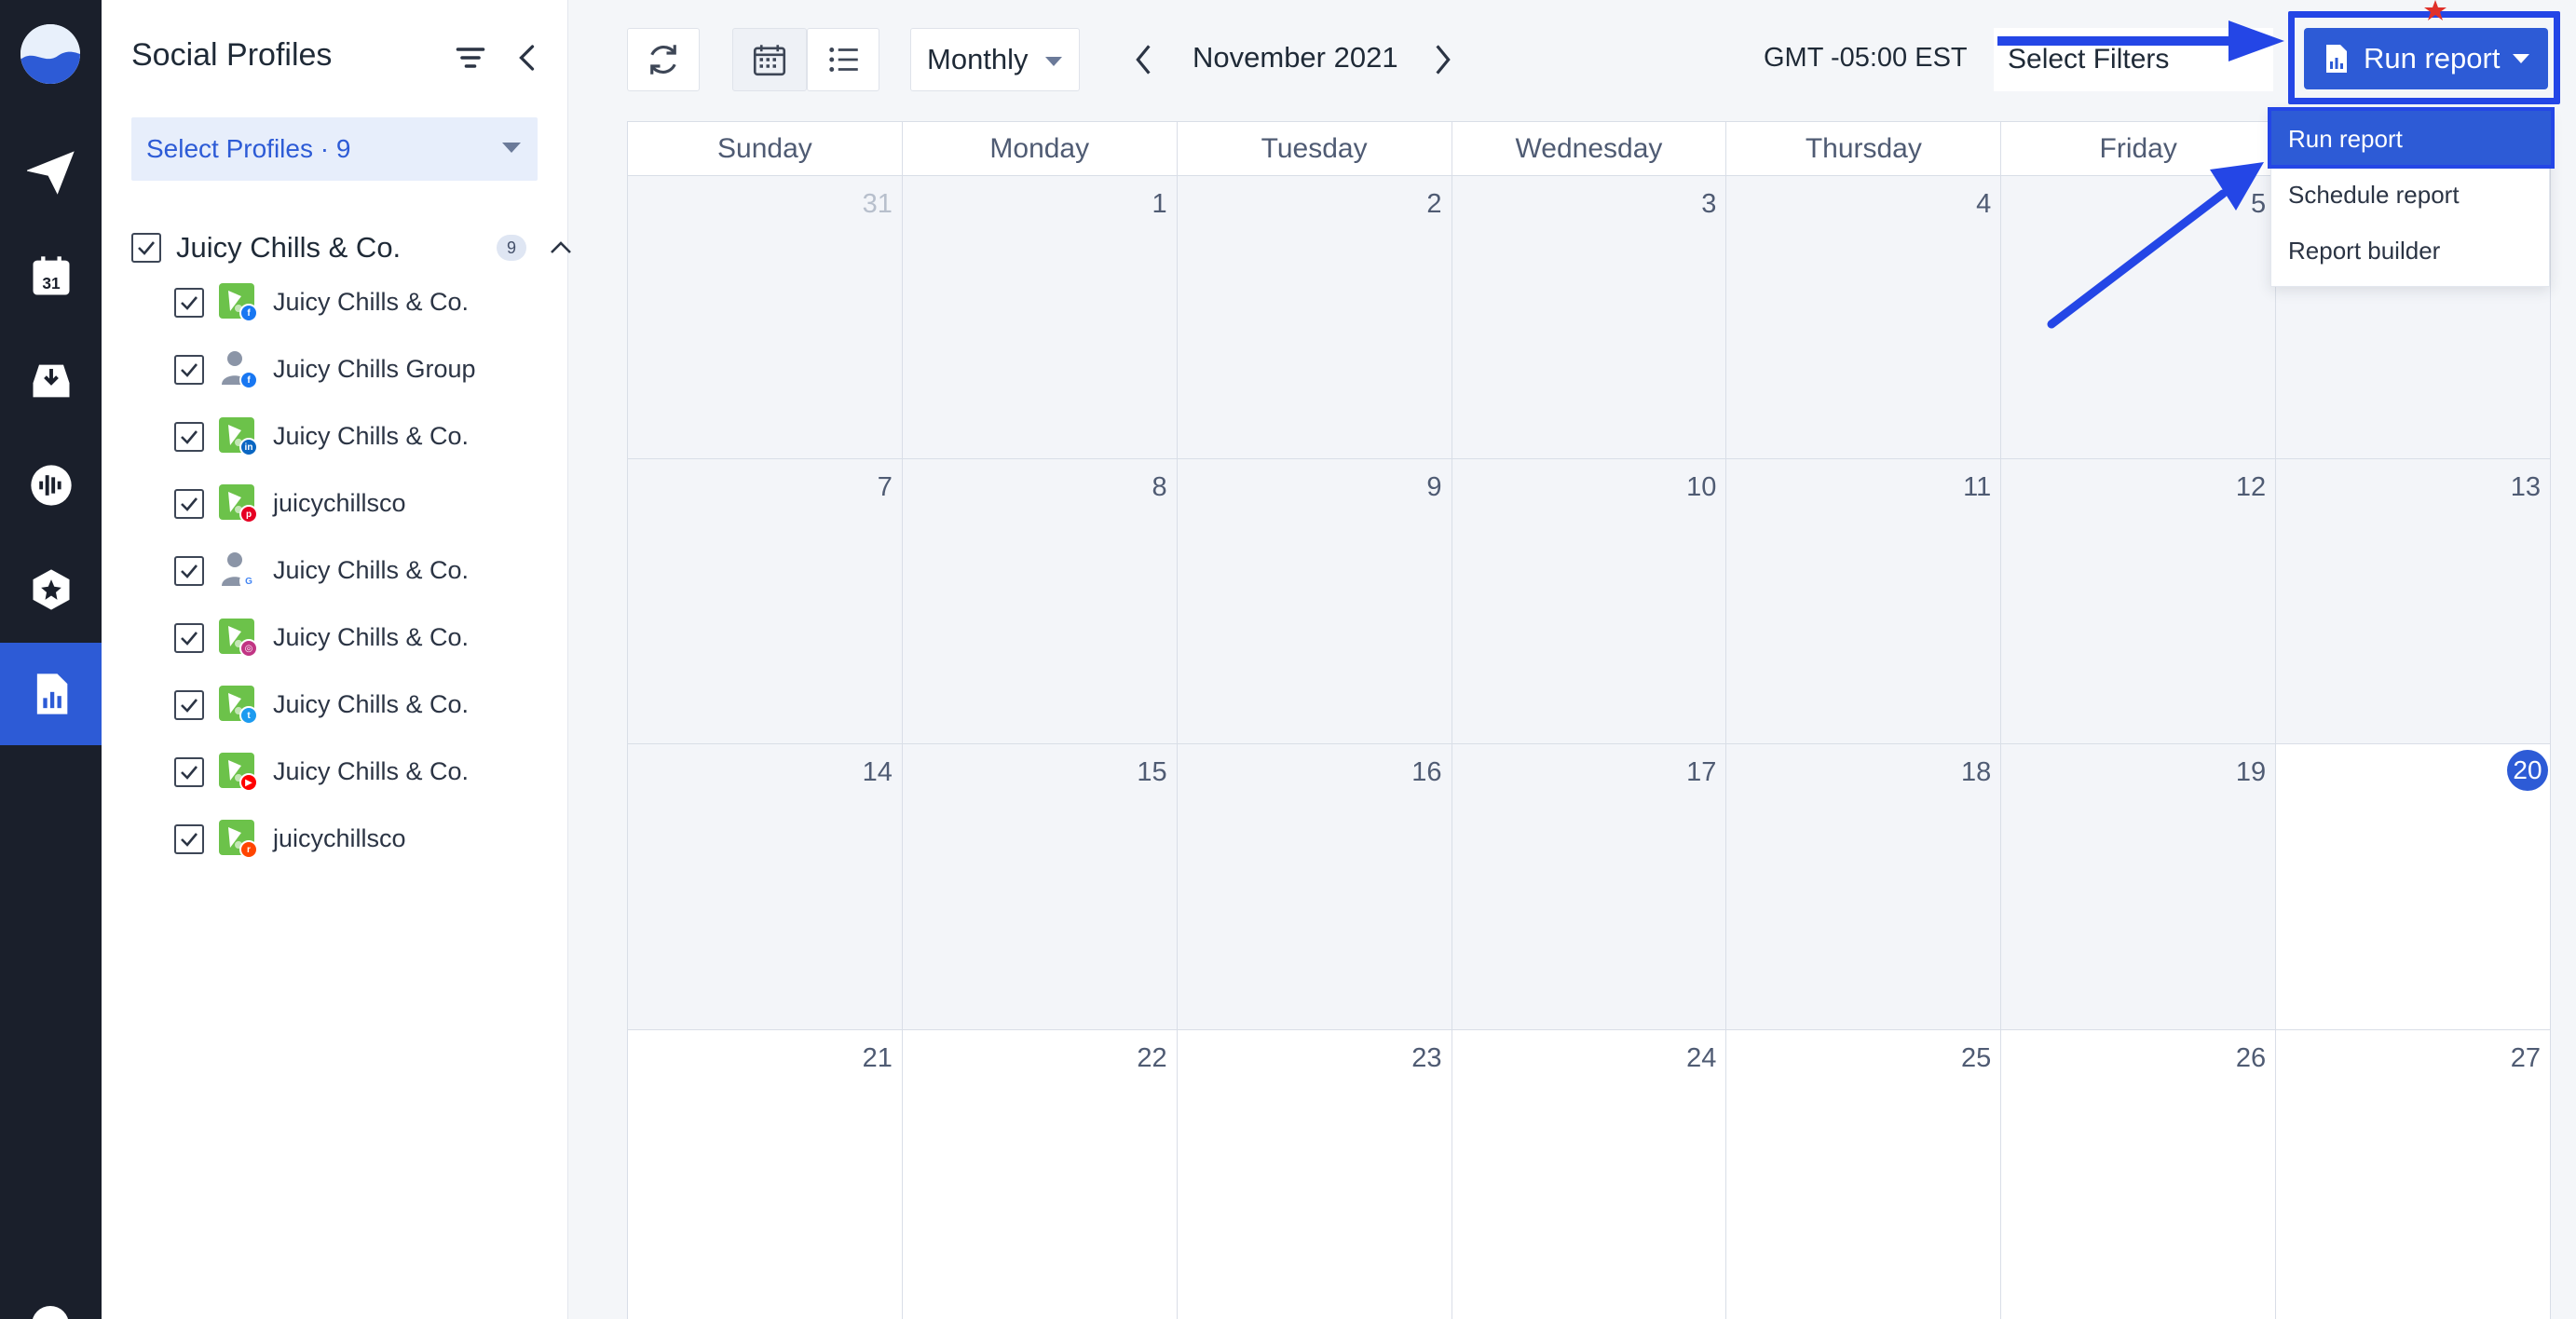 The height and width of the screenshot is (1319, 2576). What do you see at coordinates (1864, 601) in the screenshot?
I see `calendar-day-cell: 11` at bounding box center [1864, 601].